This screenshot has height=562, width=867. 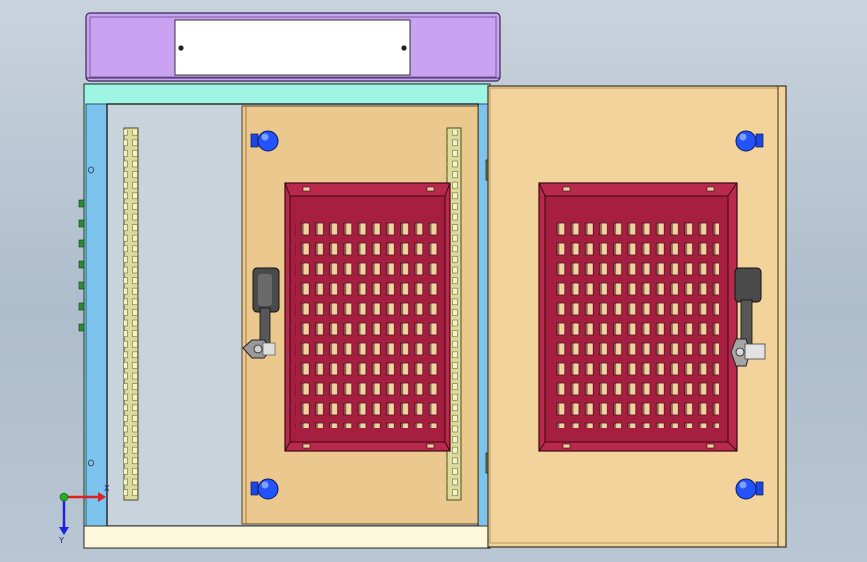 I want to click on din-rail-left, so click(x=131, y=314).